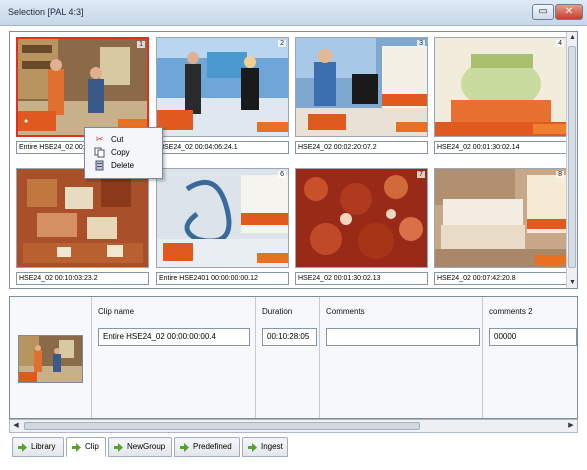 This screenshot has width=587, height=470. What do you see at coordinates (500, 87) in the screenshot?
I see `thumbnail-image: 4` at bounding box center [500, 87].